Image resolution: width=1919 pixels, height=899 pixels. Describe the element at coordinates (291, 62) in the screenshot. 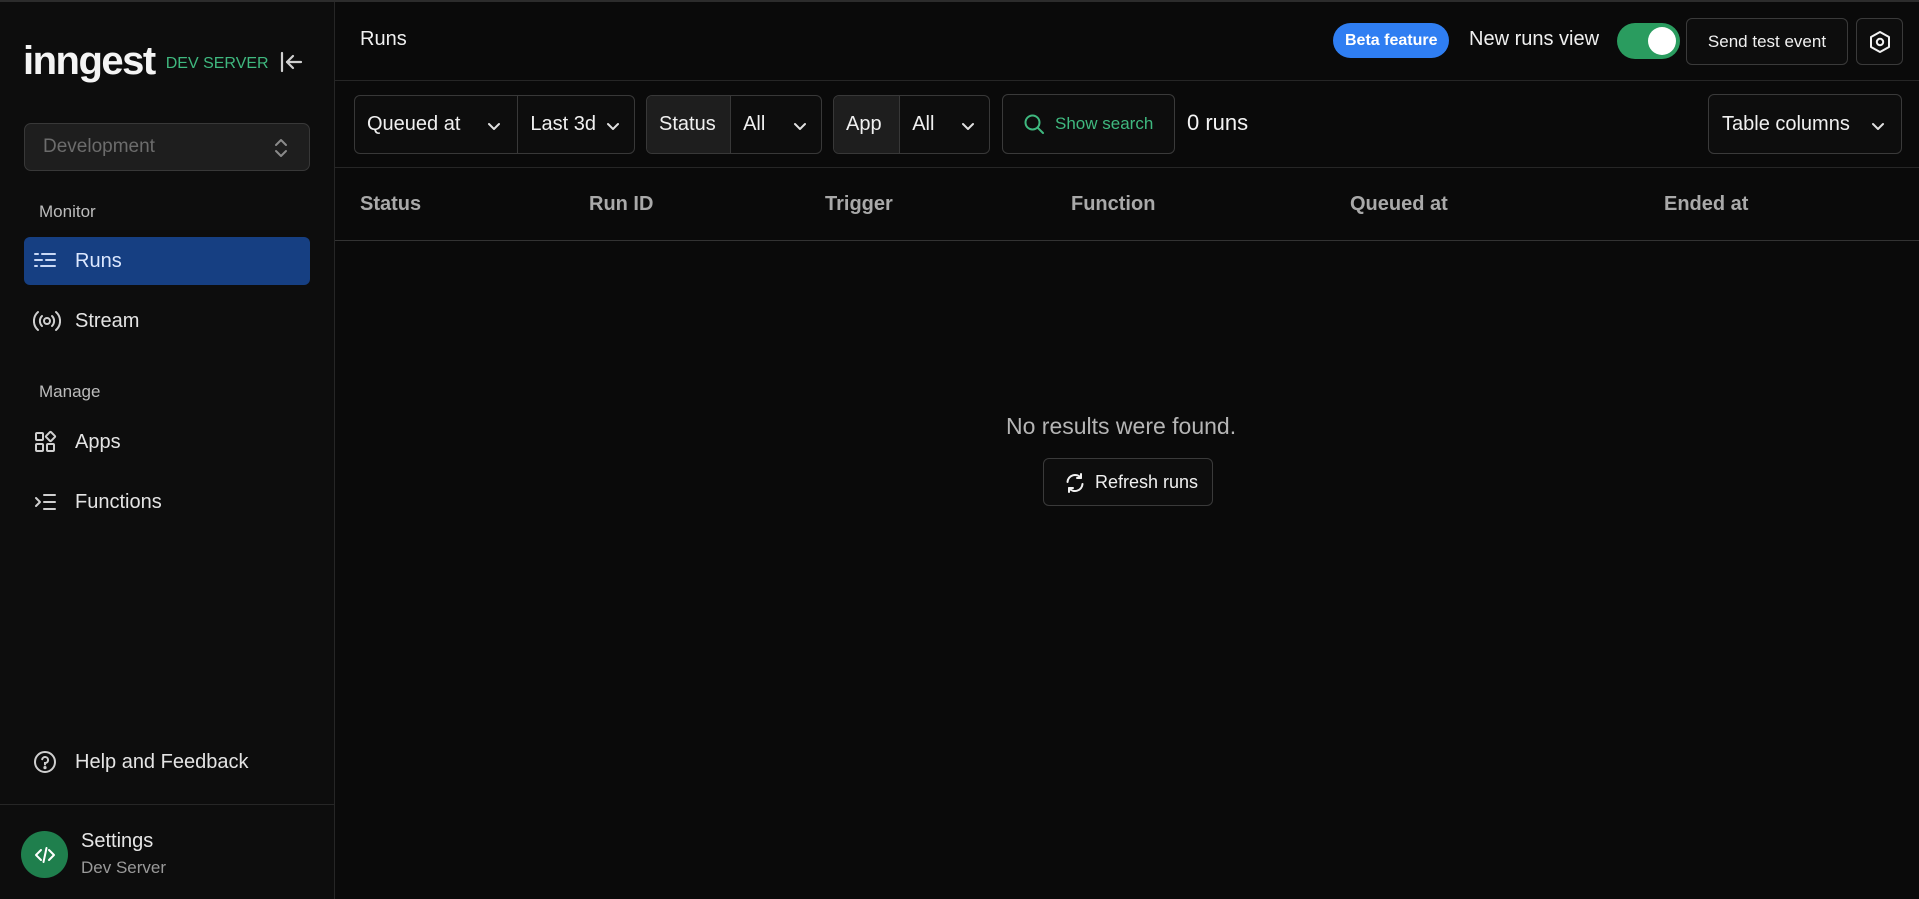

I see `collapse-sidebar-icon` at that location.